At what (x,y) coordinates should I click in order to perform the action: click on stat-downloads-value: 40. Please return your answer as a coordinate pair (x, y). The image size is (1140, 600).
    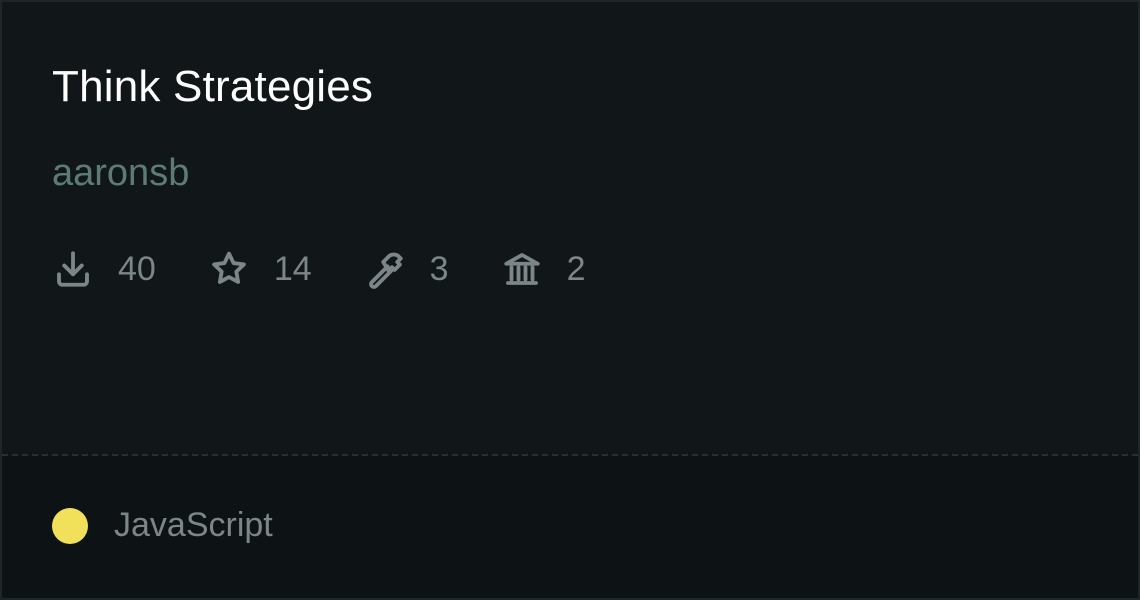
    Looking at the image, I should click on (137, 268).